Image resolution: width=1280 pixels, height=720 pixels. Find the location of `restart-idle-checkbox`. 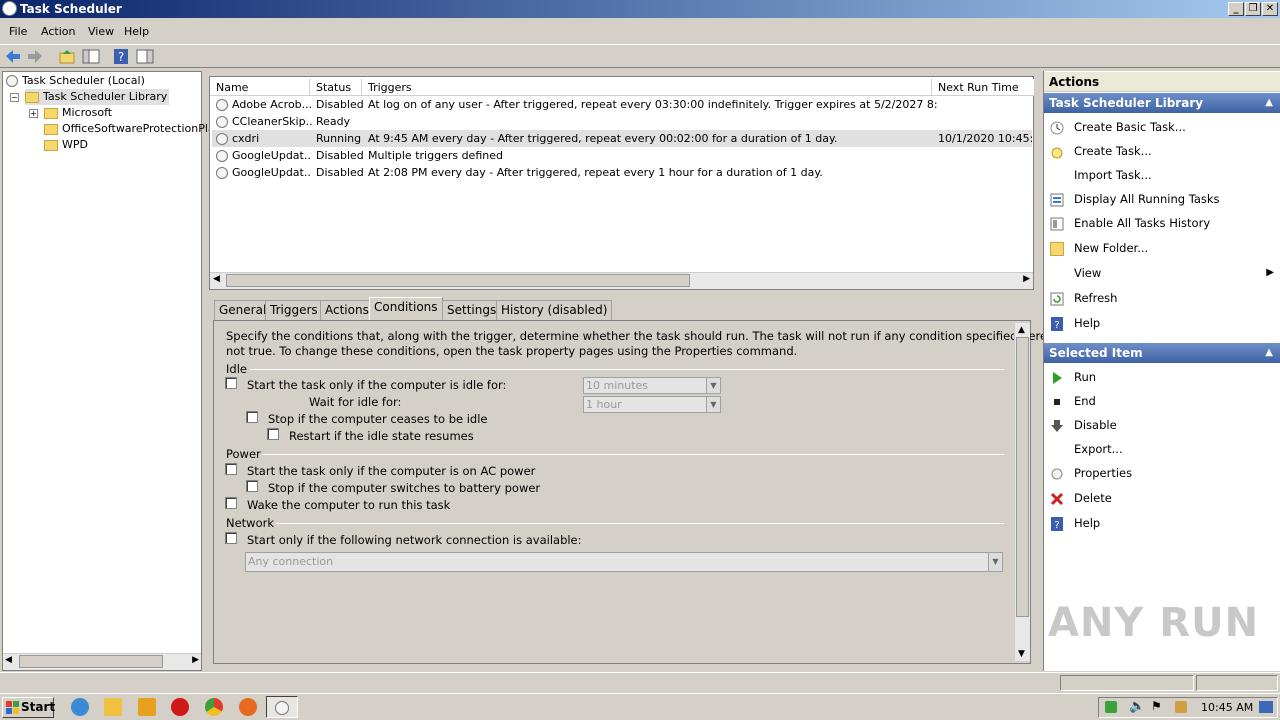

restart-idle-checkbox is located at coordinates (273, 434).